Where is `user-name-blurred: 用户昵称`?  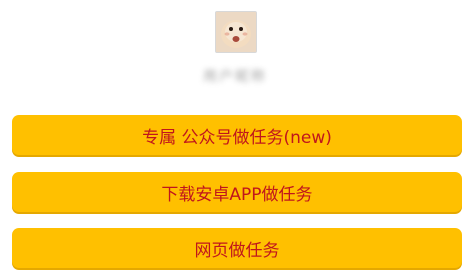
user-name-blurred: 用户昵称 is located at coordinates (235, 76).